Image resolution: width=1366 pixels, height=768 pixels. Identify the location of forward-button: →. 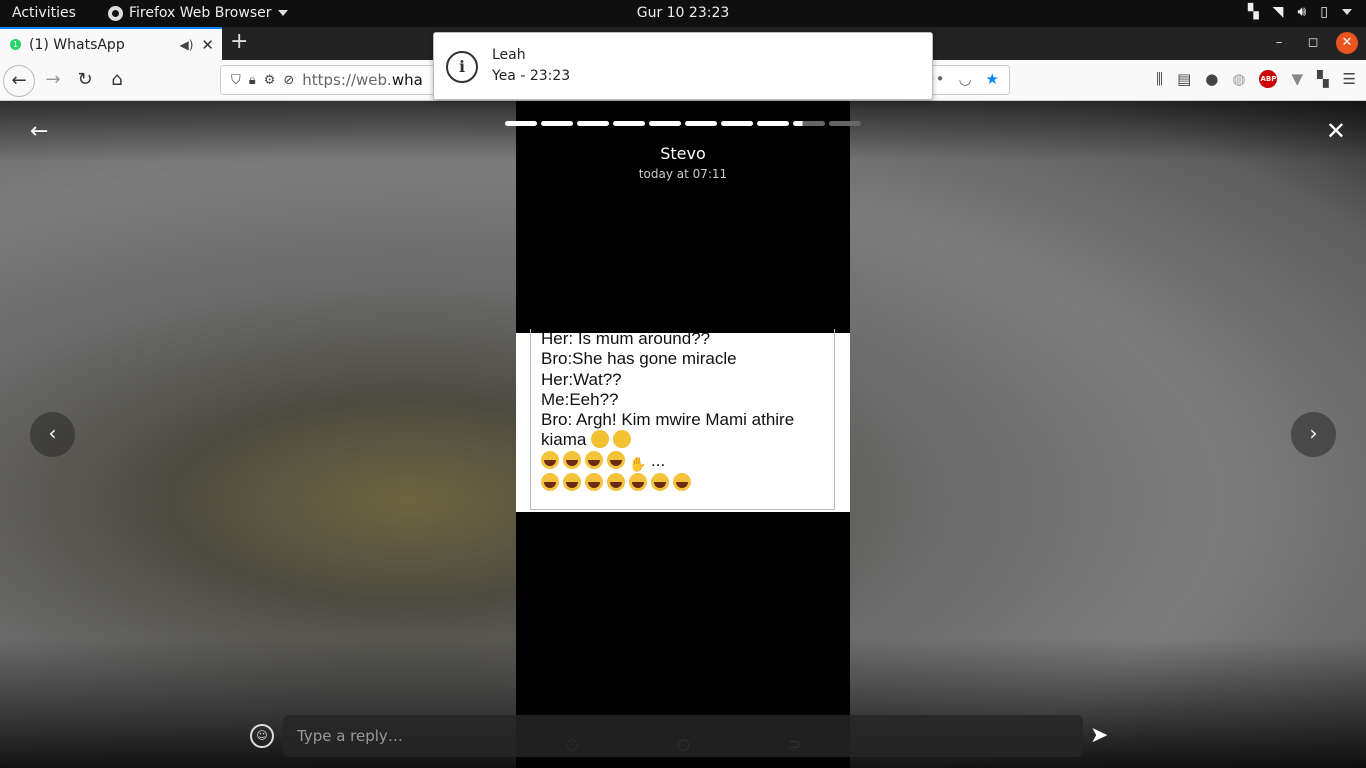
(53, 81).